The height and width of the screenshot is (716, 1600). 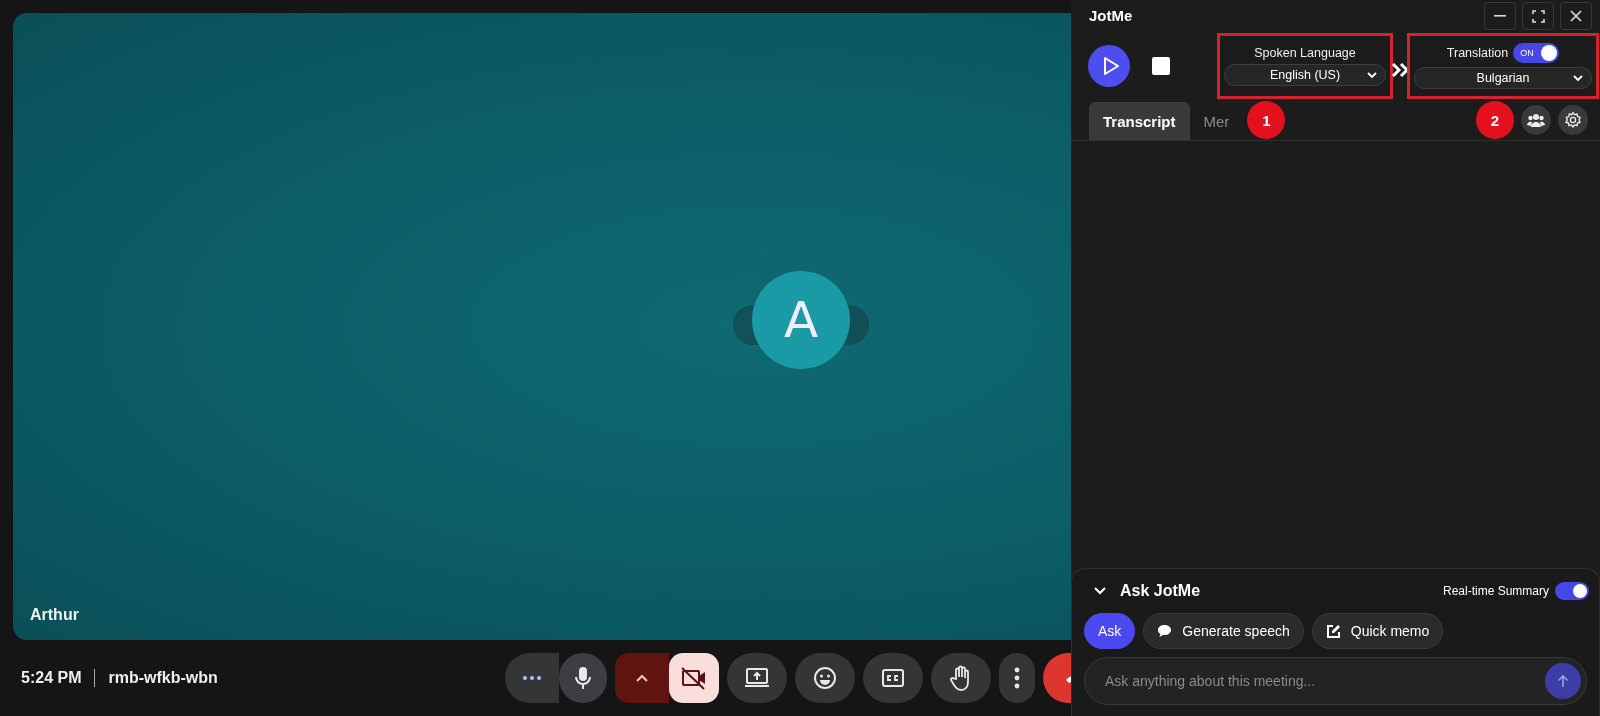 What do you see at coordinates (1160, 591) in the screenshot?
I see `ask-title: Ask JotMe` at bounding box center [1160, 591].